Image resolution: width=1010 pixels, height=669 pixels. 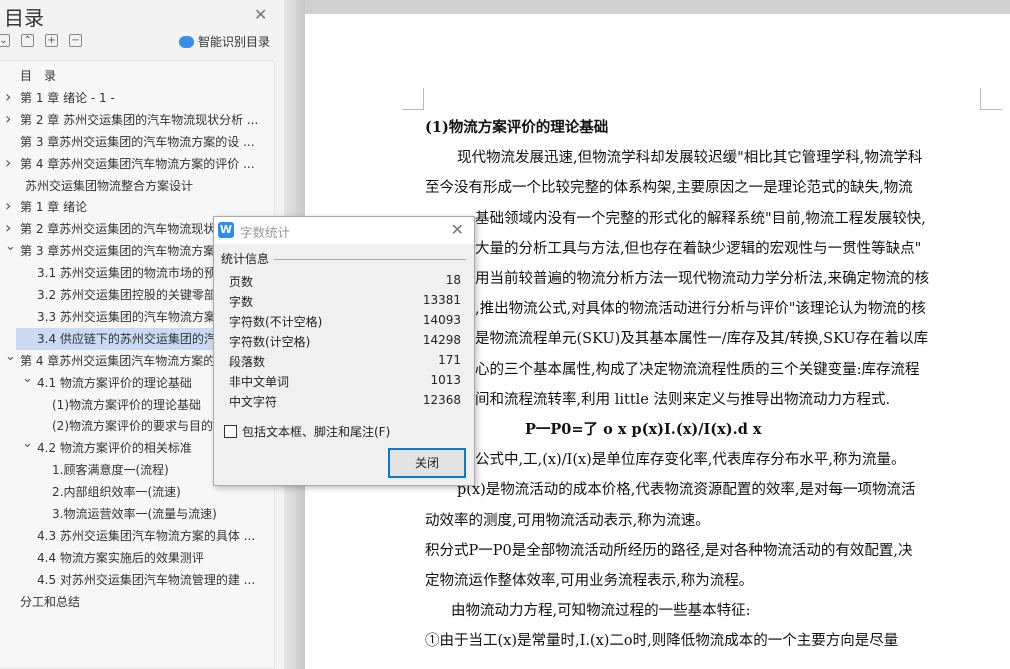 What do you see at coordinates (120, 557) in the screenshot?
I see `toc-item-label: 4.4 物流方案实施后的效果测评` at bounding box center [120, 557].